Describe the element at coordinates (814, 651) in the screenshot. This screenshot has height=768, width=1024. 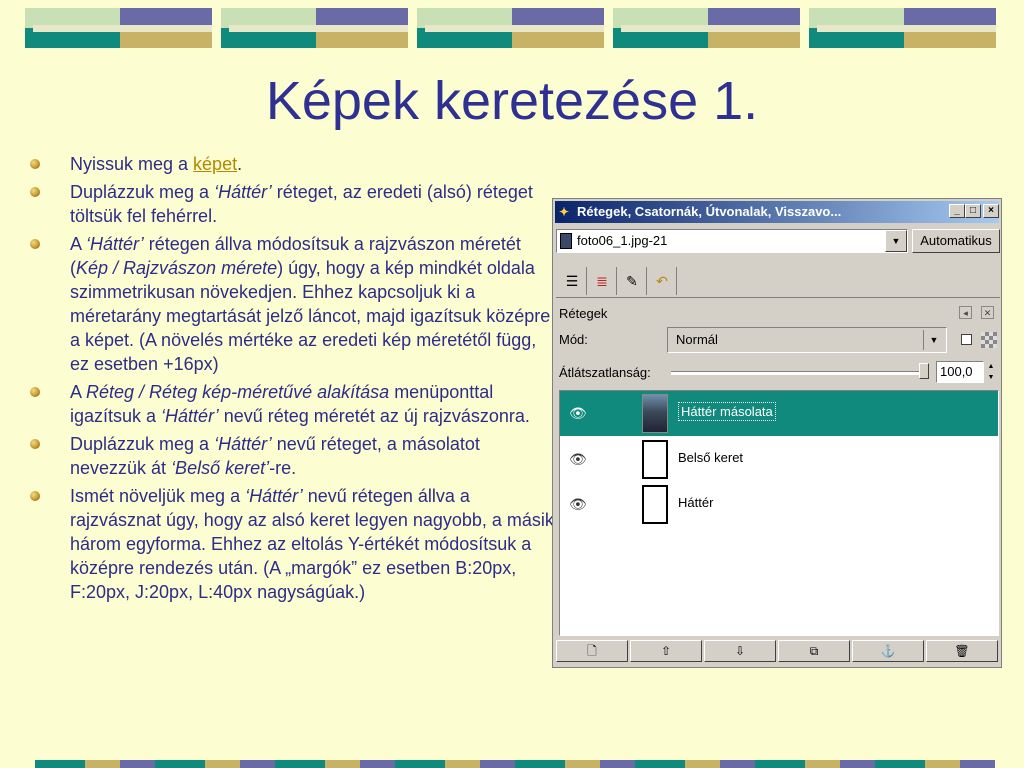
I see `duplicate-layer-icon: ⧉` at that location.